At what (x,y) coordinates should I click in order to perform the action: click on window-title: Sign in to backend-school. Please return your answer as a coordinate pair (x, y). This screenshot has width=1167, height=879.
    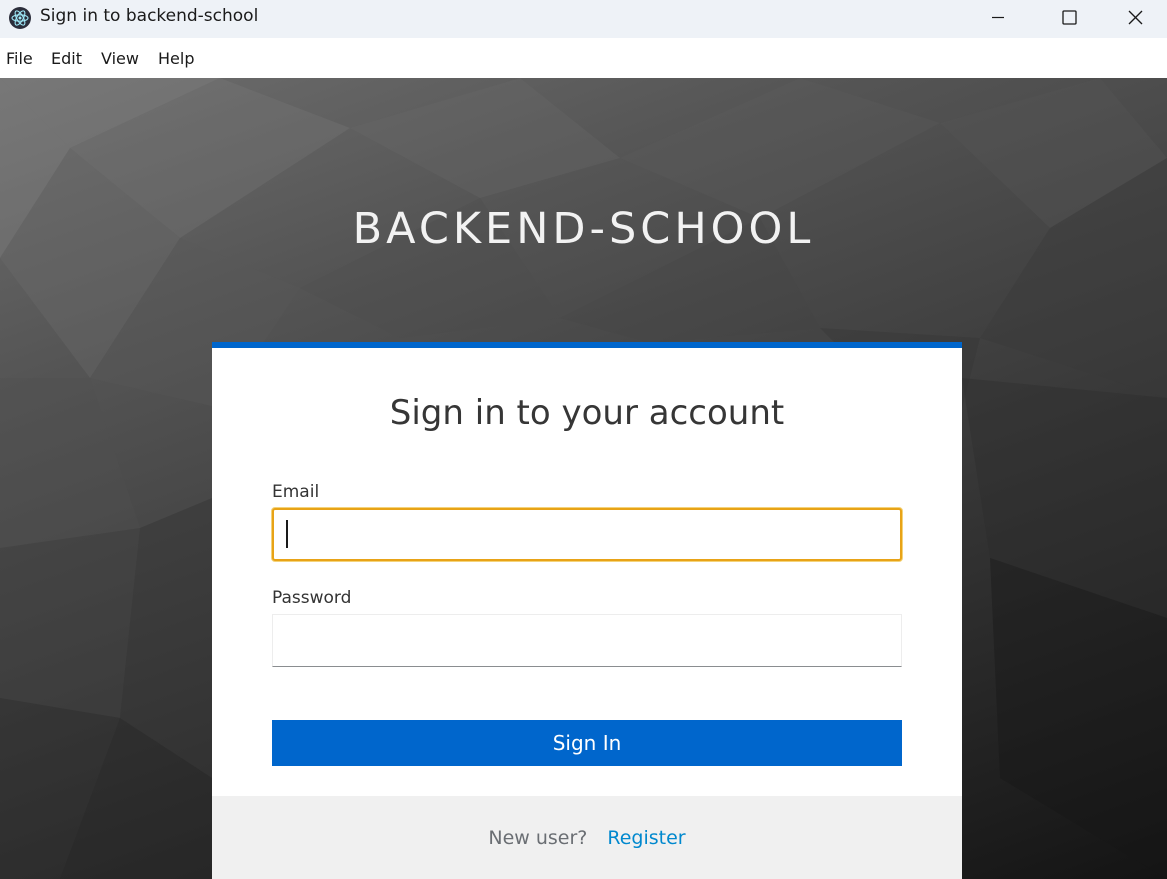
    Looking at the image, I should click on (149, 16).